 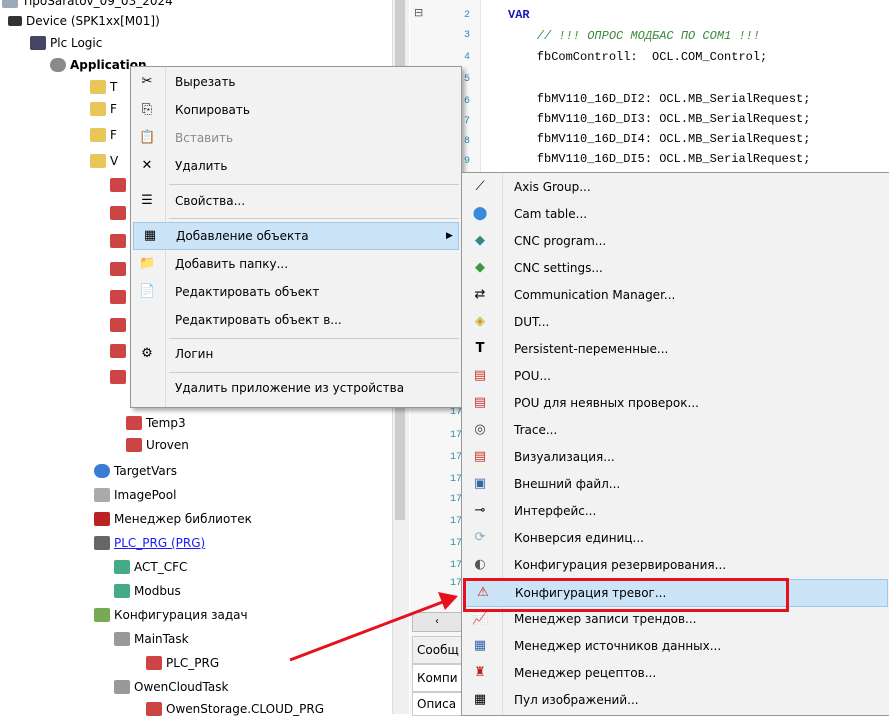 I want to click on arrow-line, so click(x=369, y=630).